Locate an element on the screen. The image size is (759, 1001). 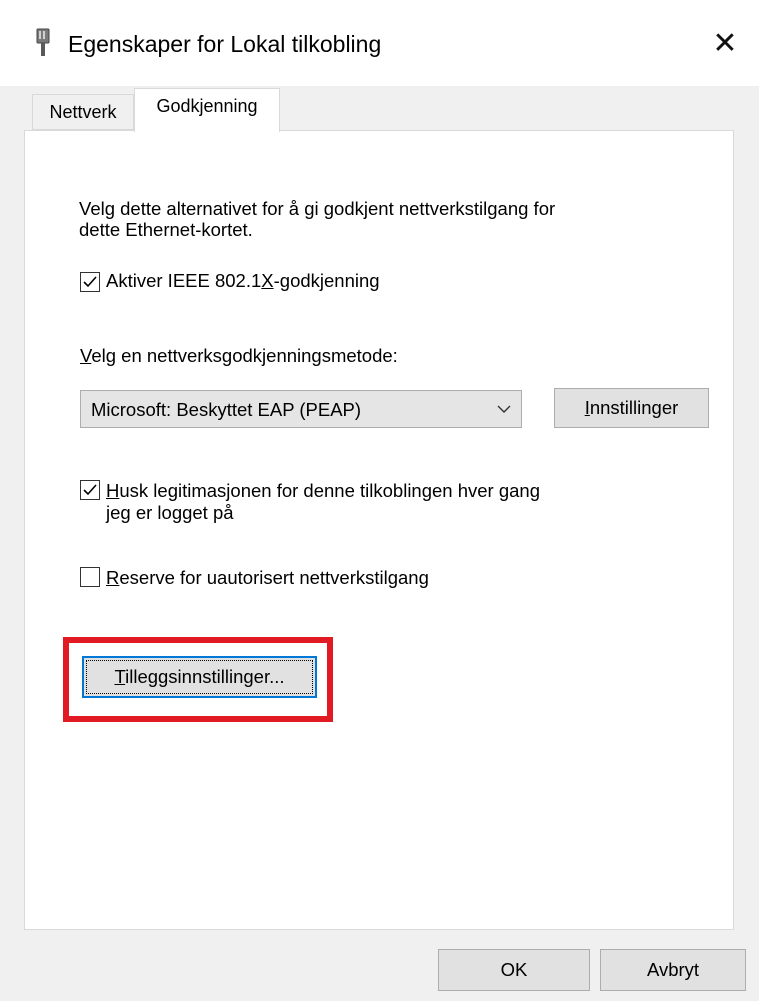
title-bar: Egenskaper for Lokal tilkobling ✕ is located at coordinates (379, 43).